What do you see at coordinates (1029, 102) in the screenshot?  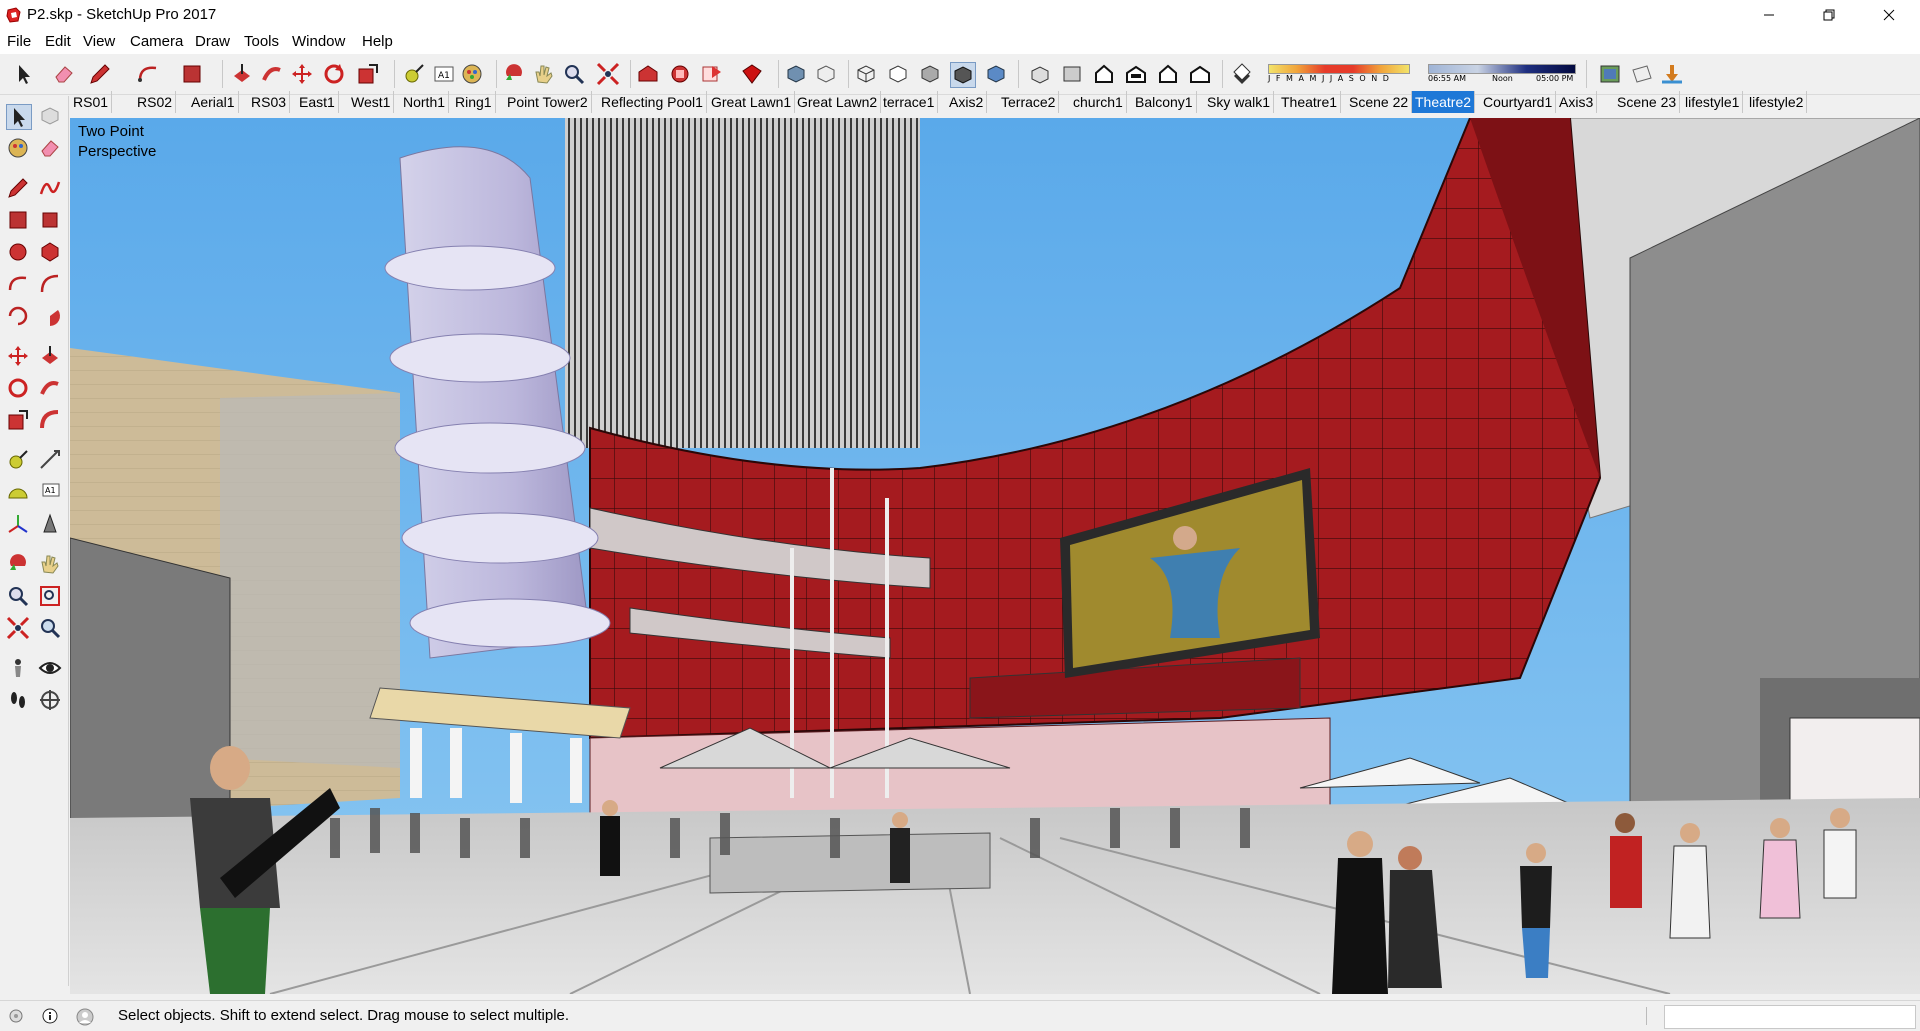 I see `scene-tab-terrace2: Terrace2` at bounding box center [1029, 102].